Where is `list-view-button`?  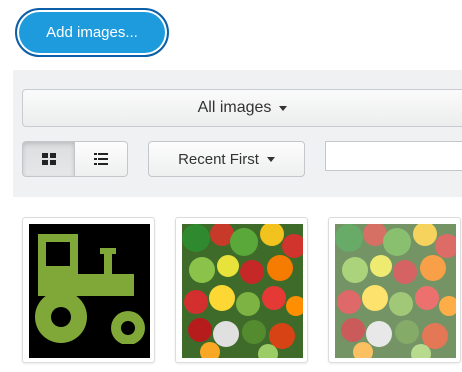
list-view-button is located at coordinates (101, 159).